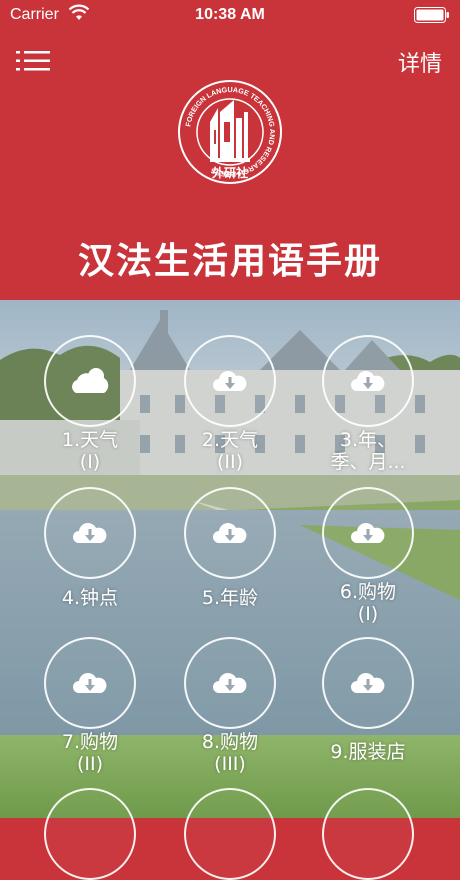 Image resolution: width=460 pixels, height=880 pixels. Describe the element at coordinates (90, 753) in the screenshot. I see `lesson-label: 7.购物 (II)` at that location.